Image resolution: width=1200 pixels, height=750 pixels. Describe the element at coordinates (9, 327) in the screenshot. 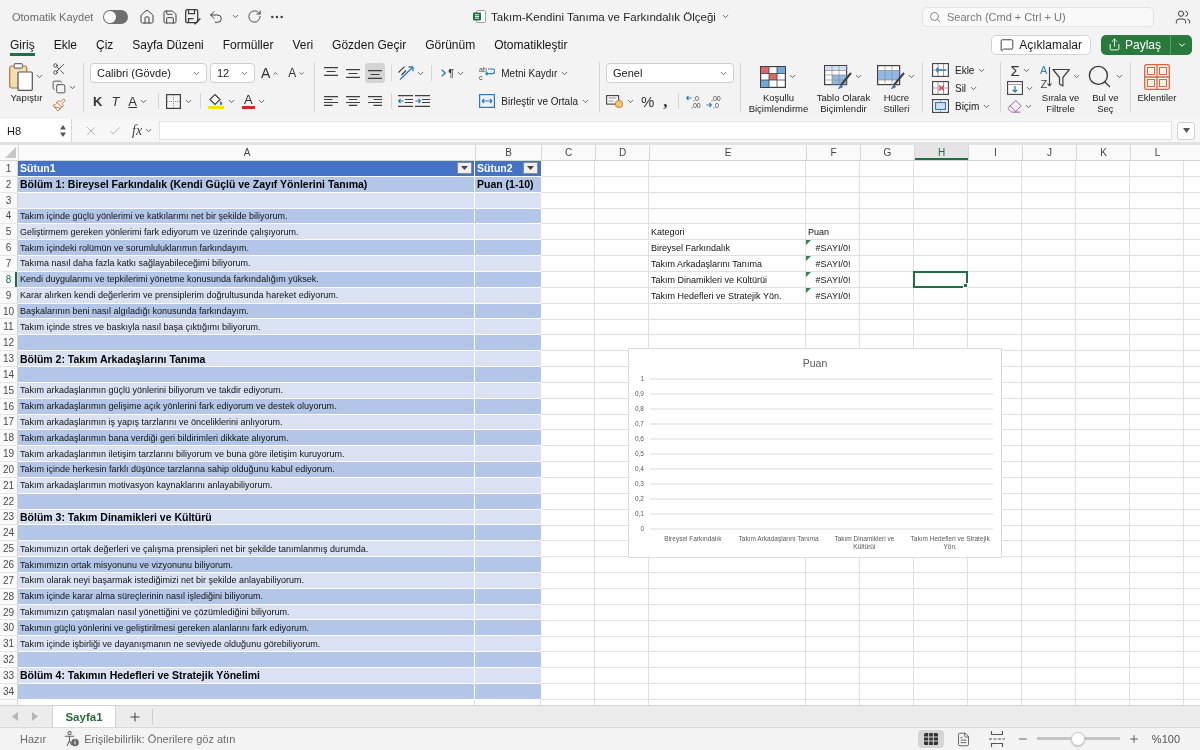

I see `row-header: 11` at that location.